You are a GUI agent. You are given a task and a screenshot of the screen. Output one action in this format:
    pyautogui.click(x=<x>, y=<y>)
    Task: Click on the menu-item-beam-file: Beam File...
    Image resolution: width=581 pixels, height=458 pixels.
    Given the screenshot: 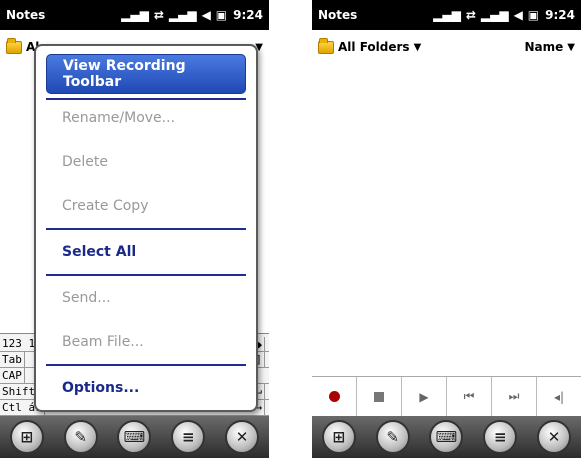 What is the action you would take?
    pyautogui.click(x=146, y=342)
    